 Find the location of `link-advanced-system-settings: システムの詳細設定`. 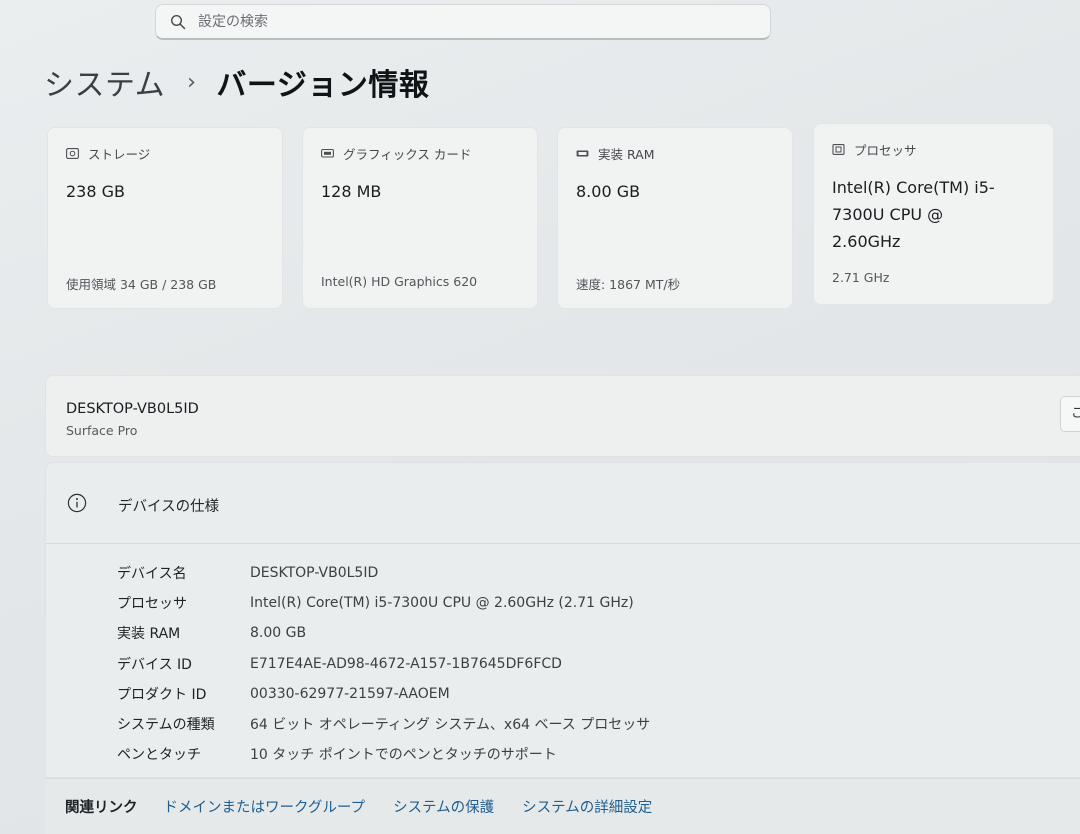

link-advanced-system-settings: システムの詳細設定 is located at coordinates (587, 806).